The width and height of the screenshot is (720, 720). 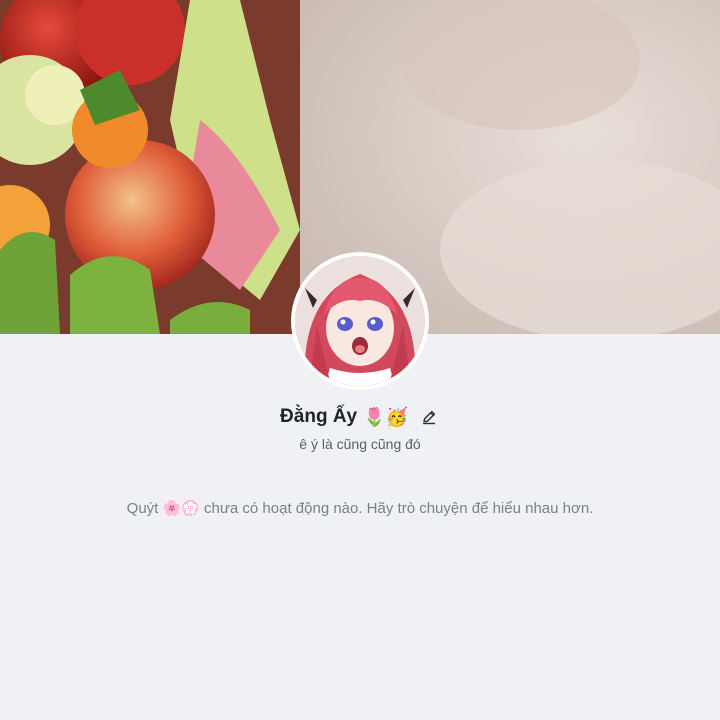 What do you see at coordinates (360, 444) in the screenshot?
I see `profile-bio: ê ý là cũng cũng đó` at bounding box center [360, 444].